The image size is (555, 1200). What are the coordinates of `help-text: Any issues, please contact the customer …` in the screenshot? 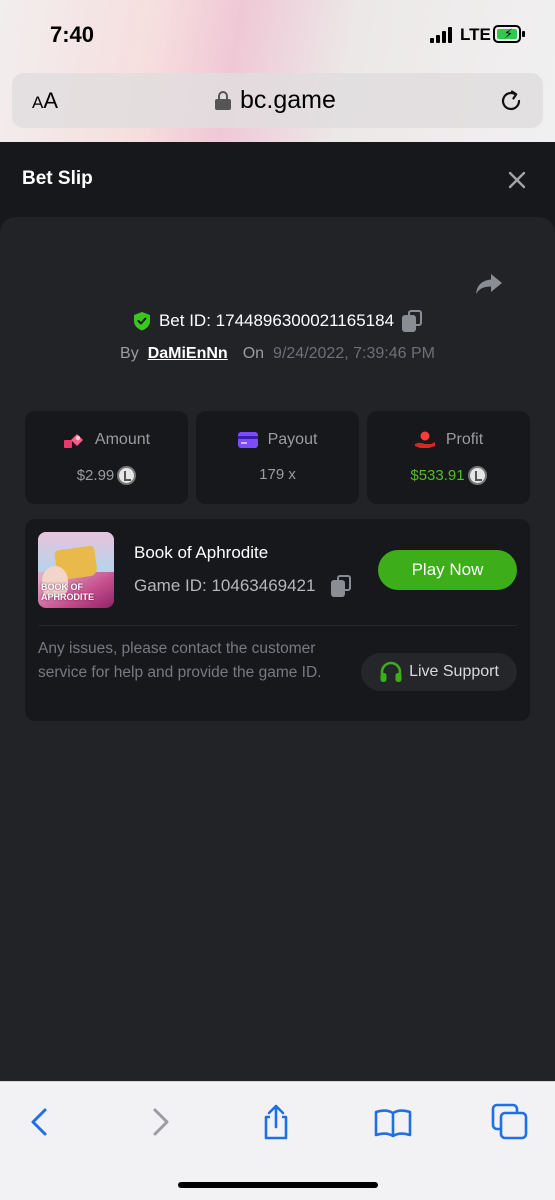 It's located at (180, 660).